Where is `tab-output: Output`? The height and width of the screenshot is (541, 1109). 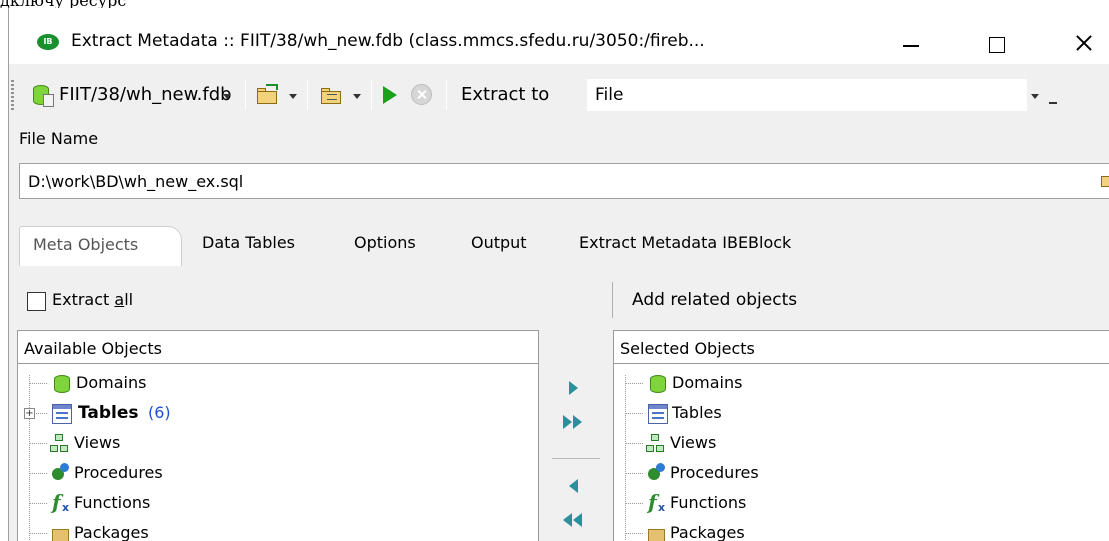 tab-output: Output is located at coordinates (499, 242).